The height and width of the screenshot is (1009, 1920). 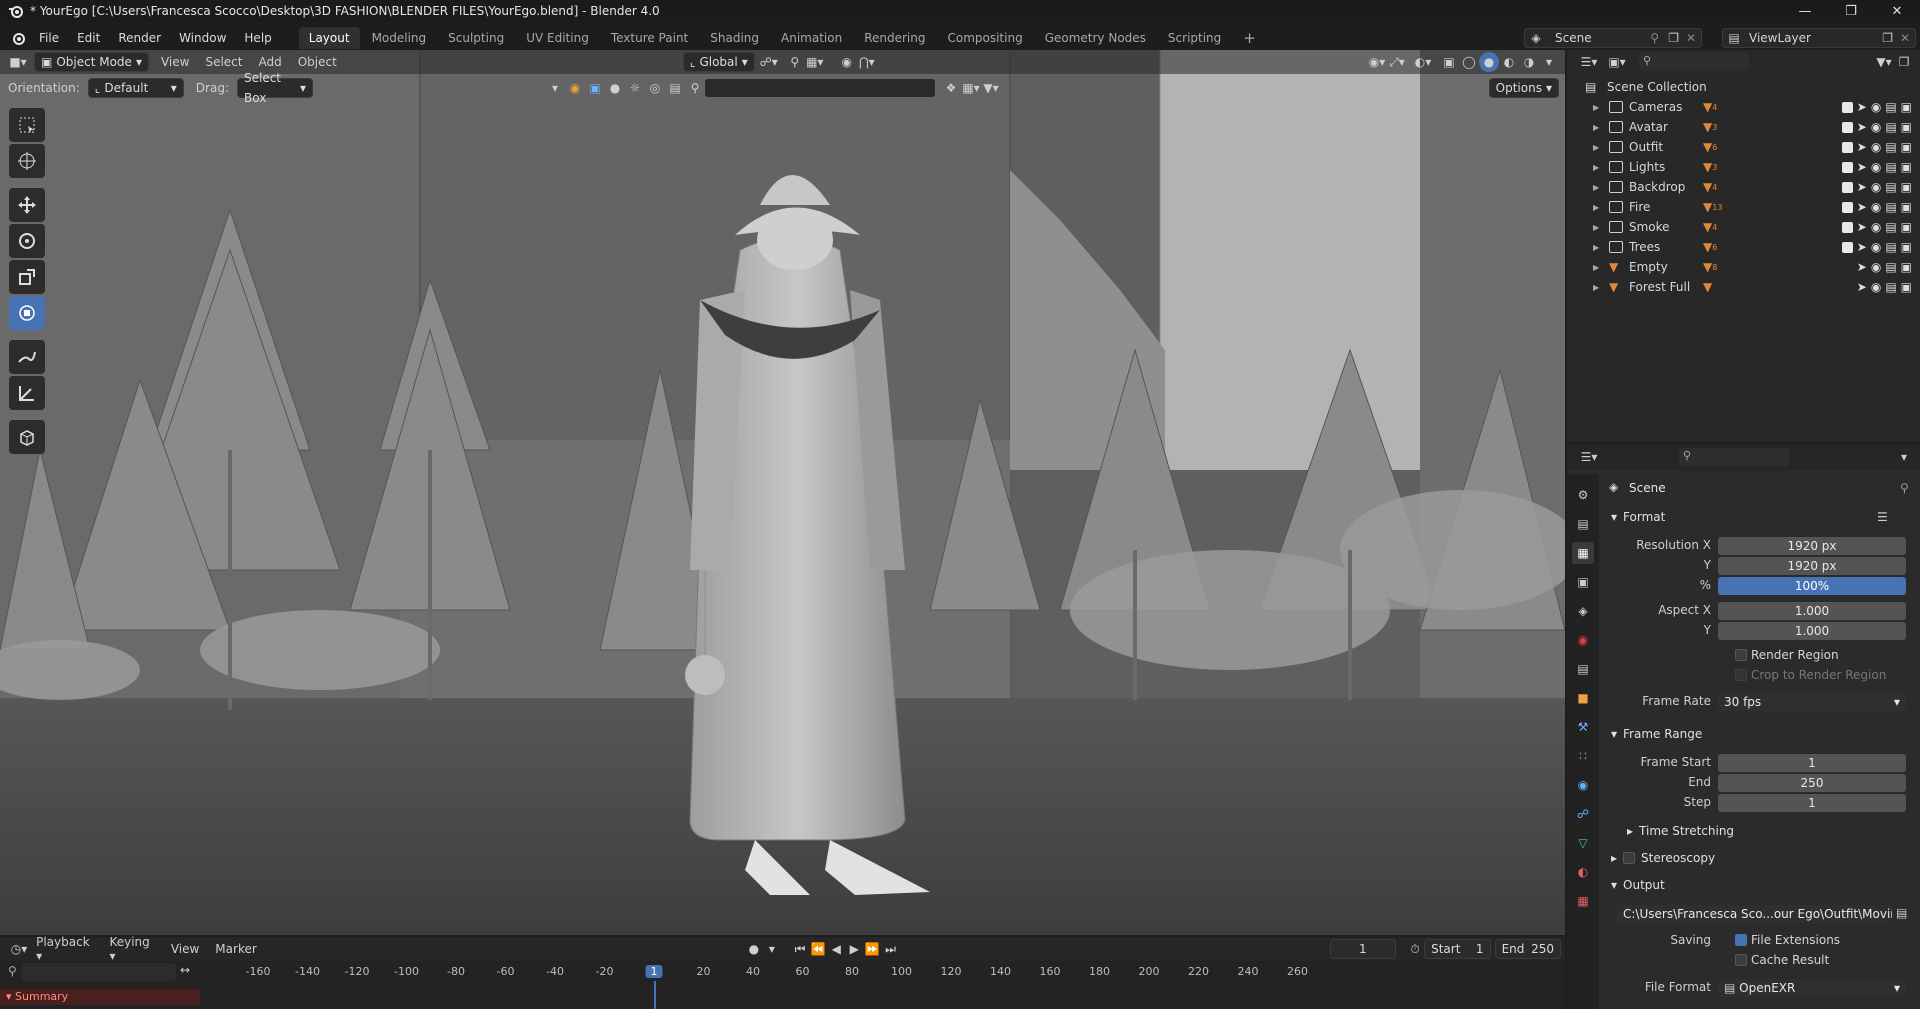 What do you see at coordinates (655, 88) in the screenshot?
I see `world-filter-icon: ◎` at bounding box center [655, 88].